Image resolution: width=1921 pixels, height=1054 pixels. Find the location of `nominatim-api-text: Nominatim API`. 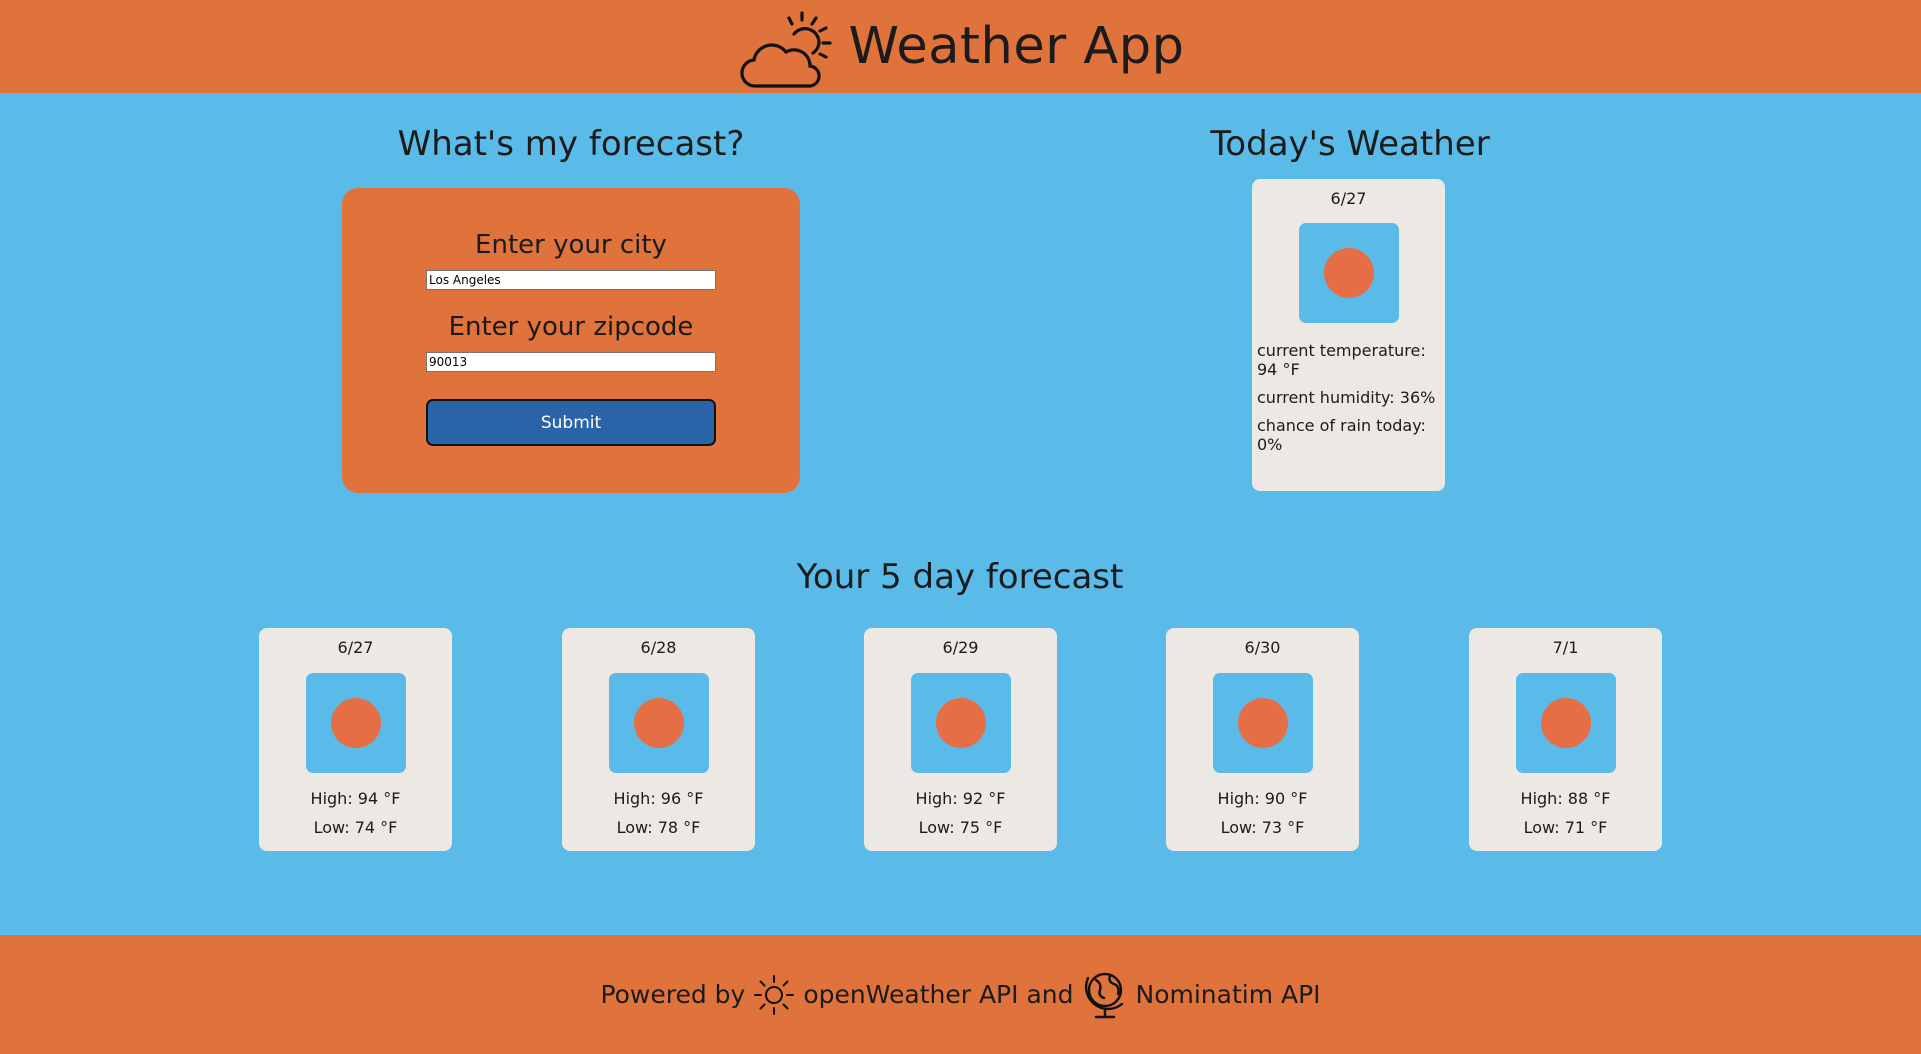

nominatim-api-text: Nominatim API is located at coordinates (1228, 994).